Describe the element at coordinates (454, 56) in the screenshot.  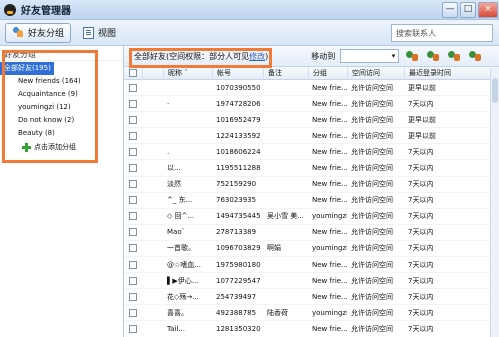
I see `friend-settings-icon` at that location.